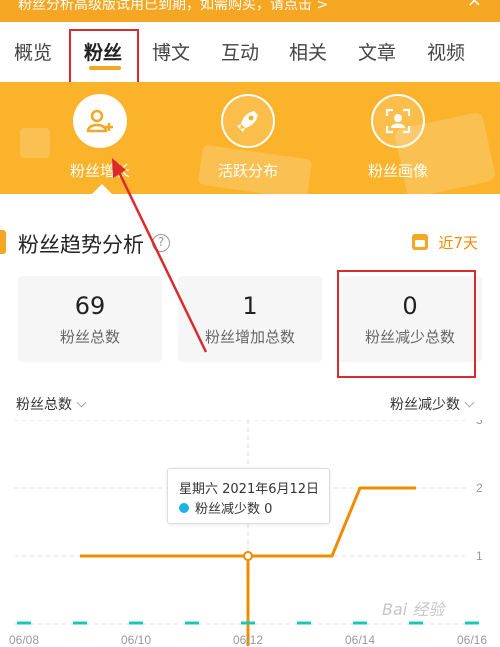  I want to click on right-metric-label: 粉丝减少数, so click(425, 405).